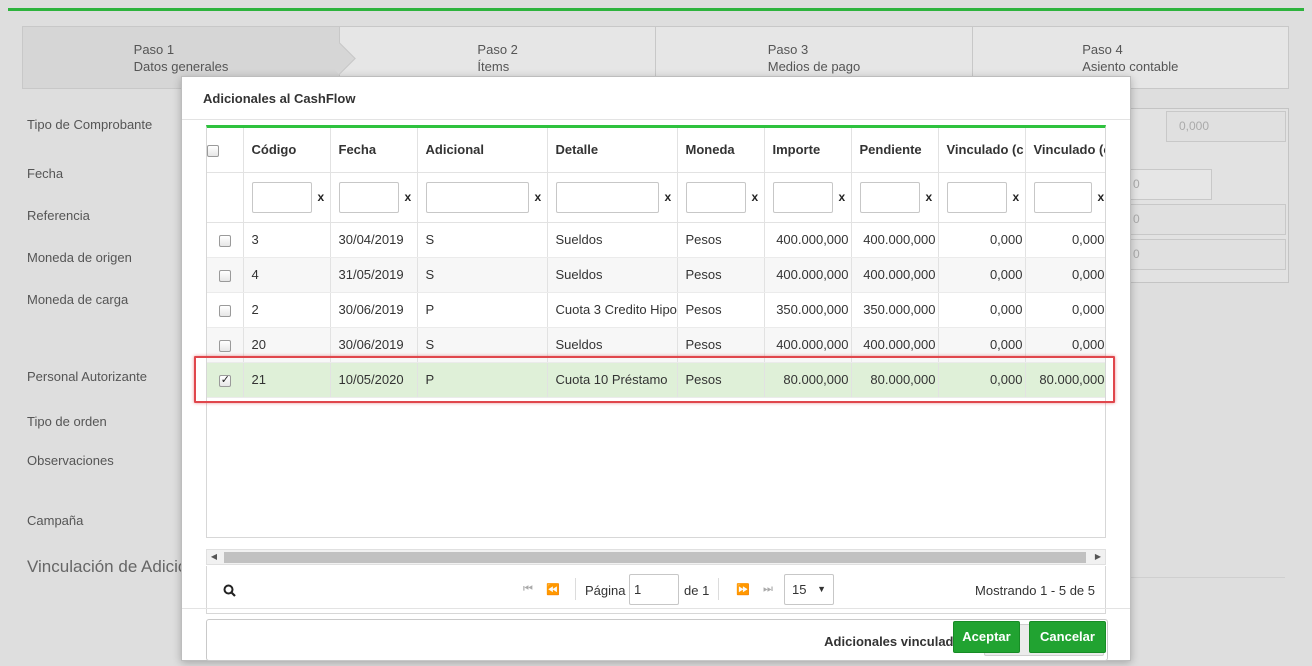 Image resolution: width=1312 pixels, height=666 pixels. Describe the element at coordinates (982, 150) in the screenshot. I see `column-header-vinculado-1: Vinculado (c` at that location.